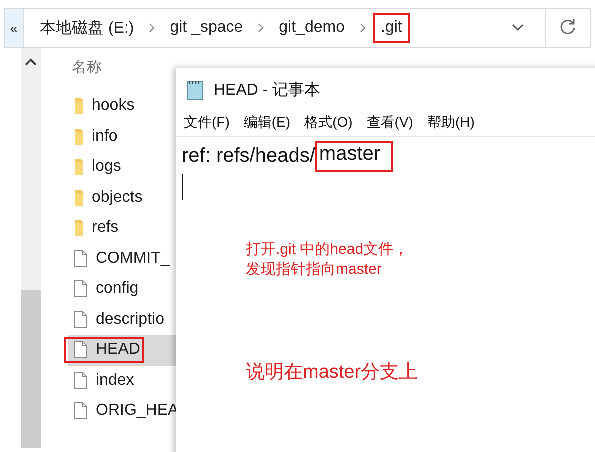 The height and width of the screenshot is (452, 595). What do you see at coordinates (568, 28) in the screenshot?
I see `refresh-icon` at bounding box center [568, 28].